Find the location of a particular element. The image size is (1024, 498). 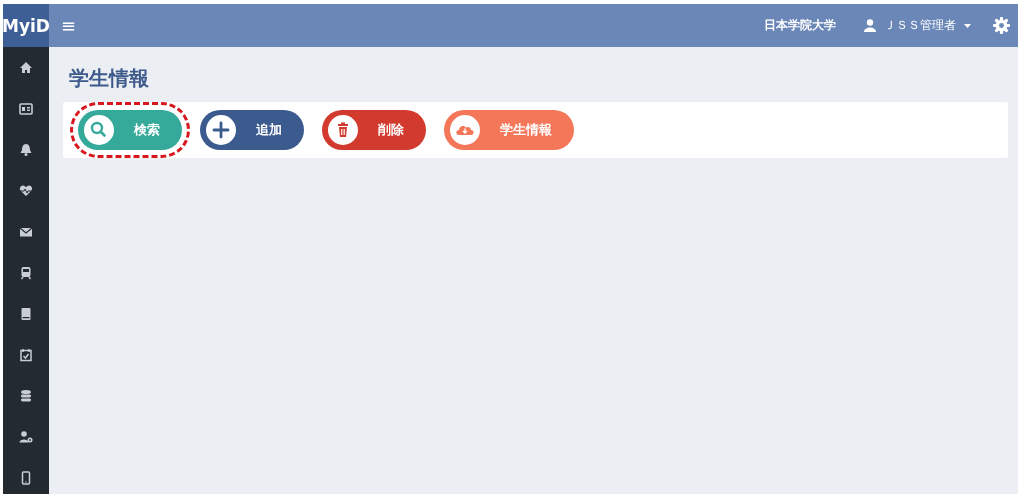

mail-icon is located at coordinates (26, 232).